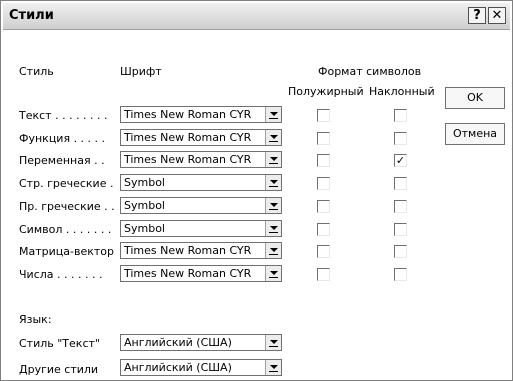 The image size is (513, 381). What do you see at coordinates (66, 251) in the screenshot?
I see `style-row-label: Матрица-вектор` at bounding box center [66, 251].